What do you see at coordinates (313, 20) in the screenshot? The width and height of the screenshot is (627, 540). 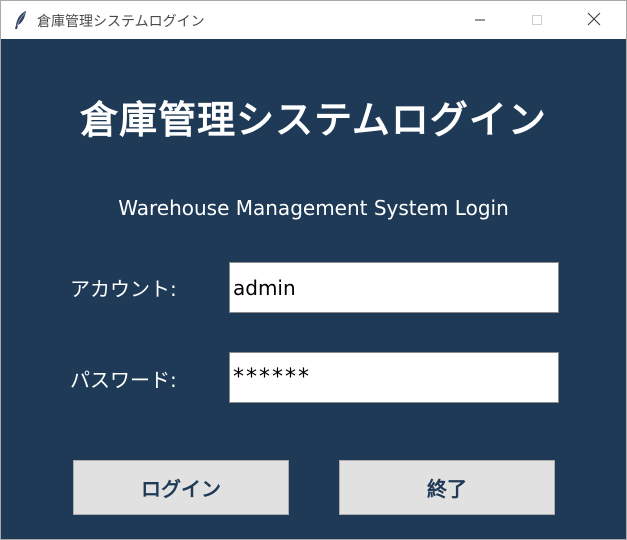 I see `title-bar: 倉庫管理システムログイン` at bounding box center [313, 20].